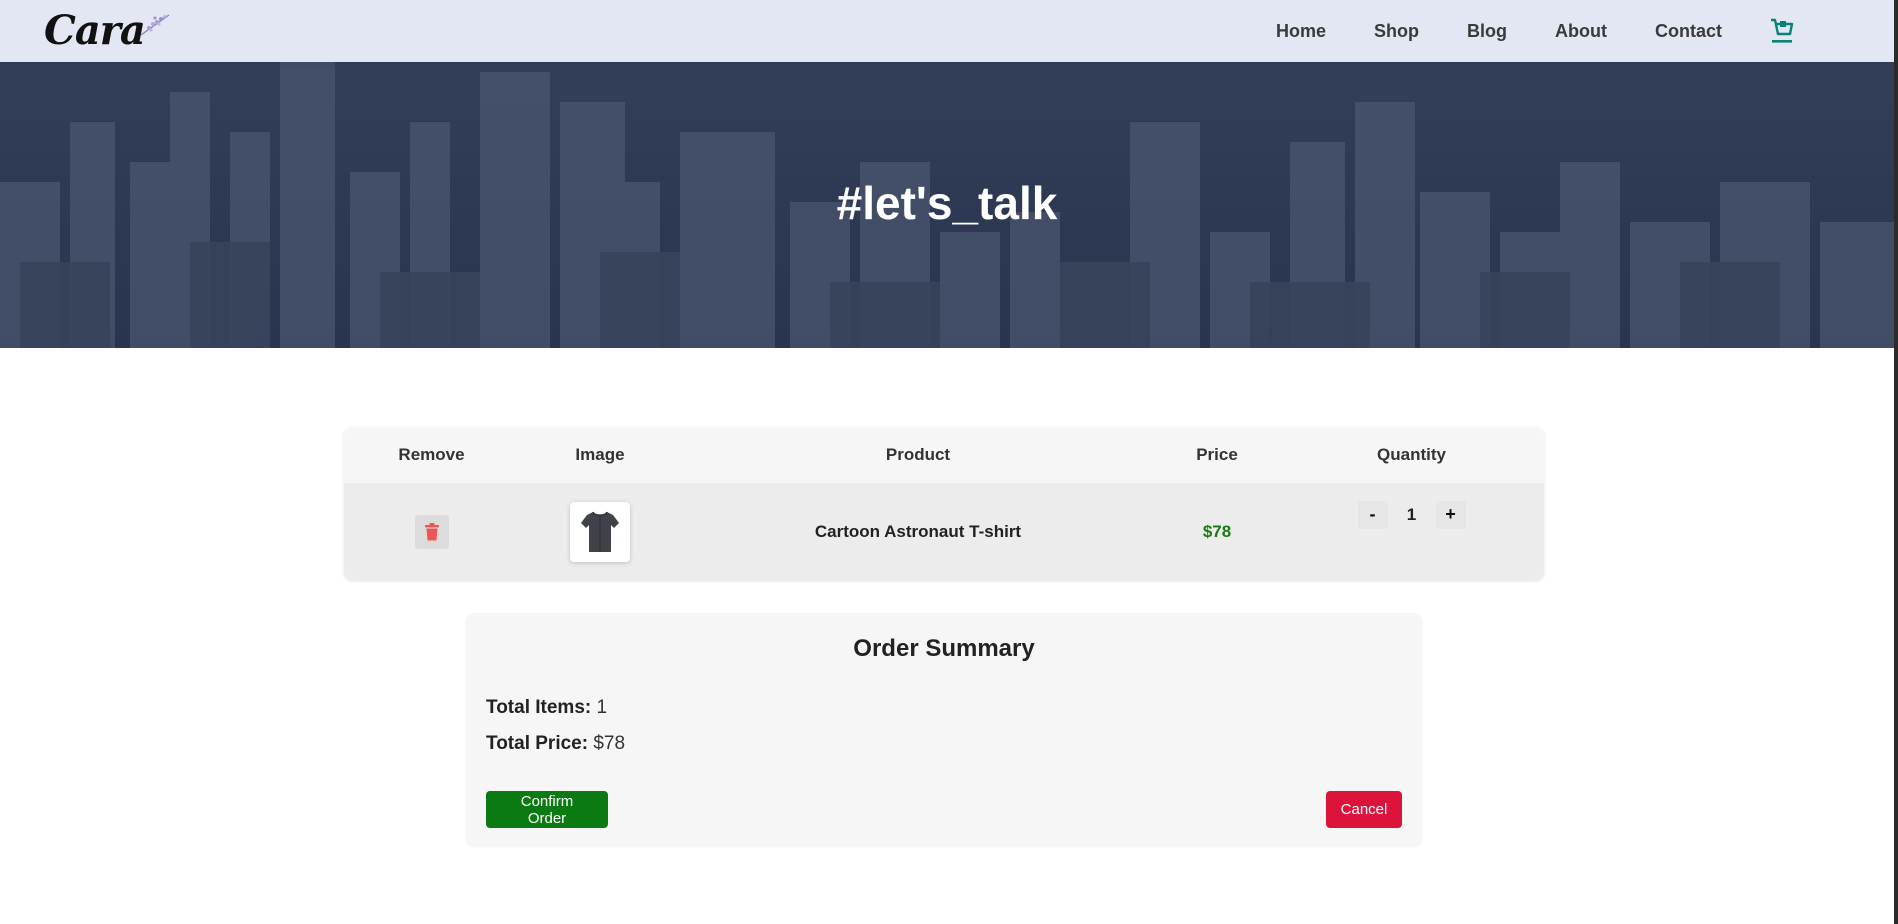  What do you see at coordinates (609, 743) in the screenshot?
I see `total-price-value: $78` at bounding box center [609, 743].